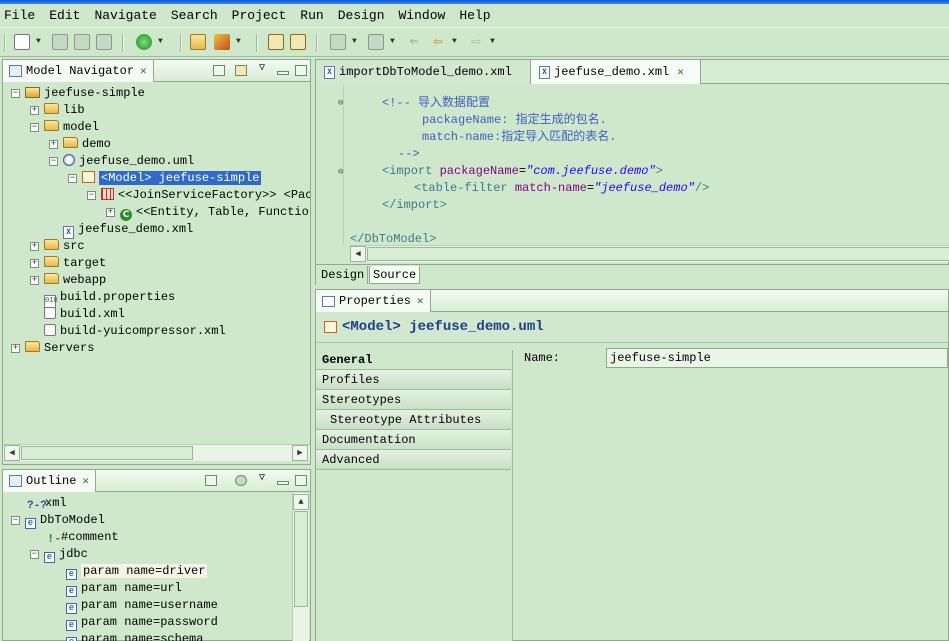  What do you see at coordinates (104, 42) in the screenshot?
I see `print-icon` at bounding box center [104, 42].